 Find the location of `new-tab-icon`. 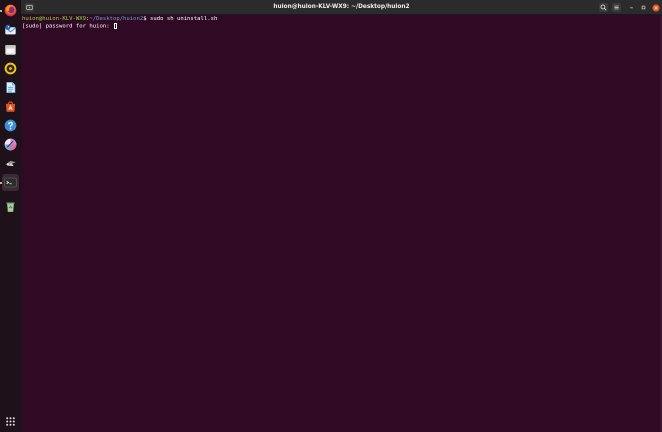

new-tab-icon is located at coordinates (29, 7).